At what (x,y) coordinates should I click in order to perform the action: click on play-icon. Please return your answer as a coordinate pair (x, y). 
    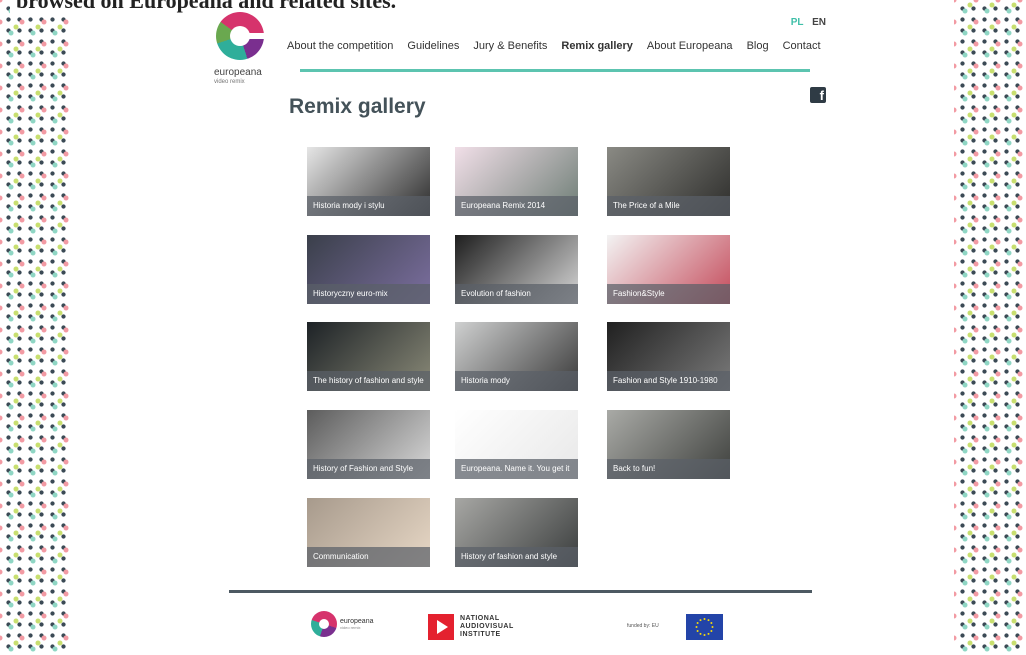
    Looking at the image, I should click on (441, 627).